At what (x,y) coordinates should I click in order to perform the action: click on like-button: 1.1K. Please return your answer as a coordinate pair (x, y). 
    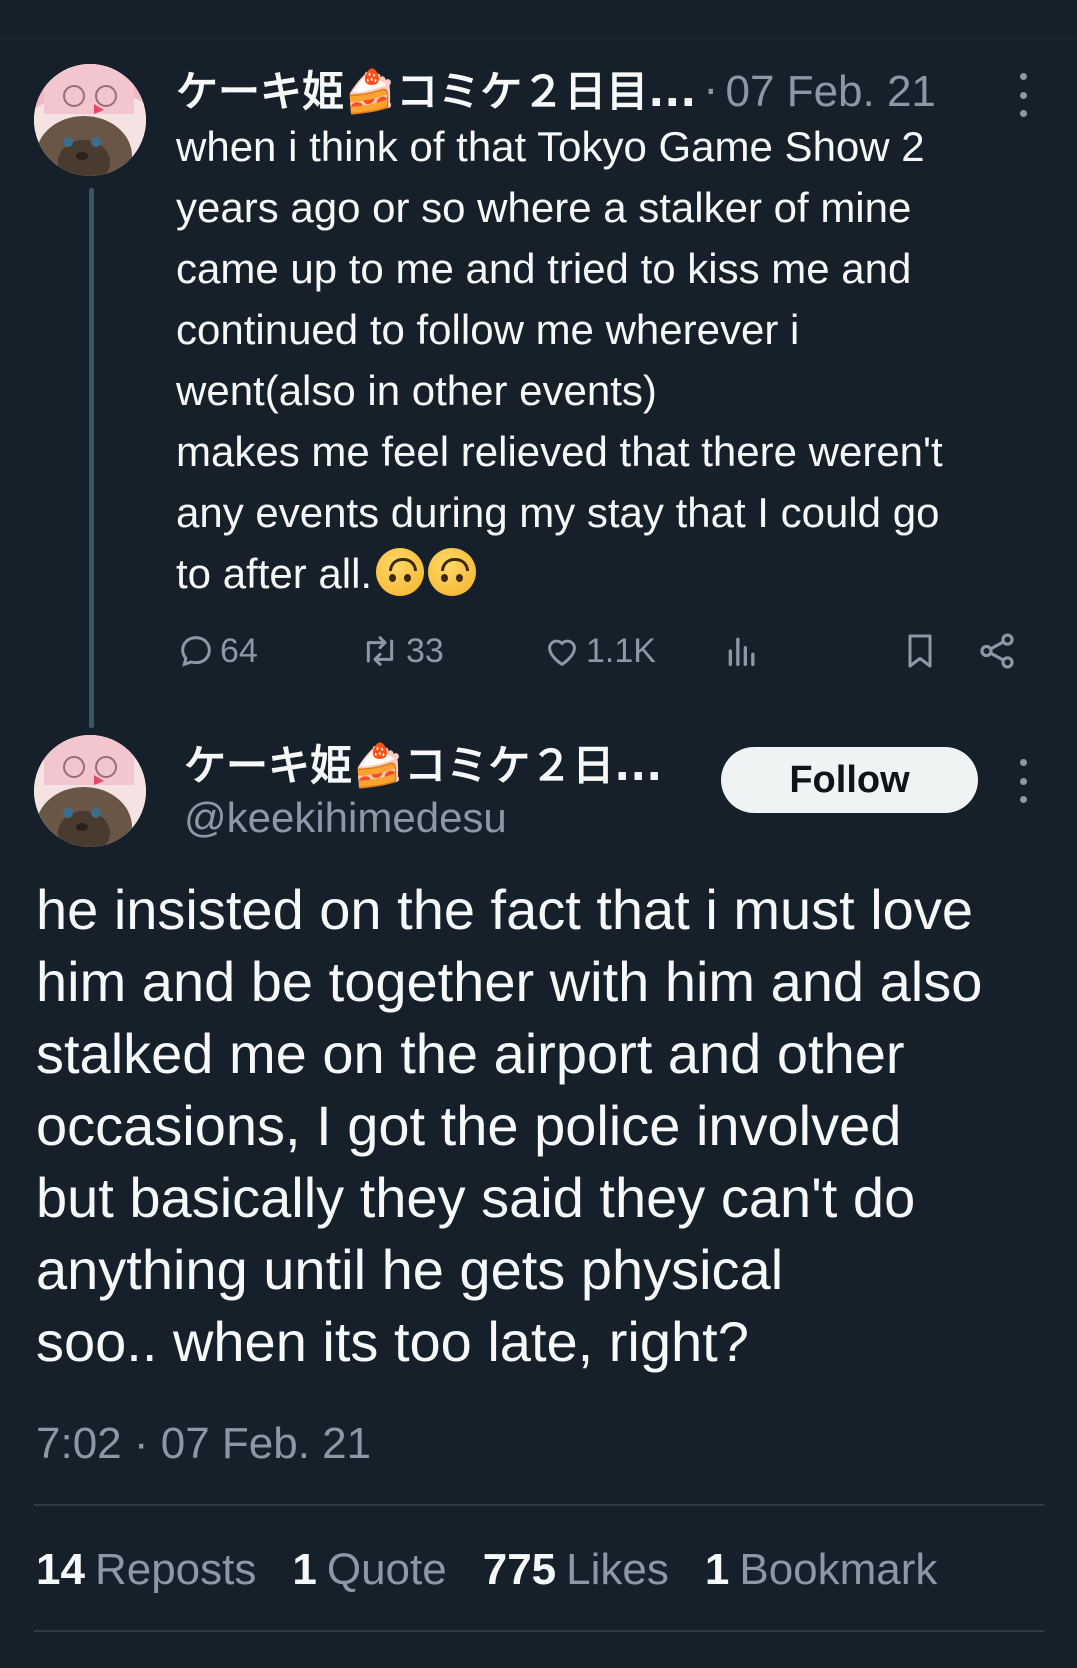
    Looking at the image, I should click on (599, 651).